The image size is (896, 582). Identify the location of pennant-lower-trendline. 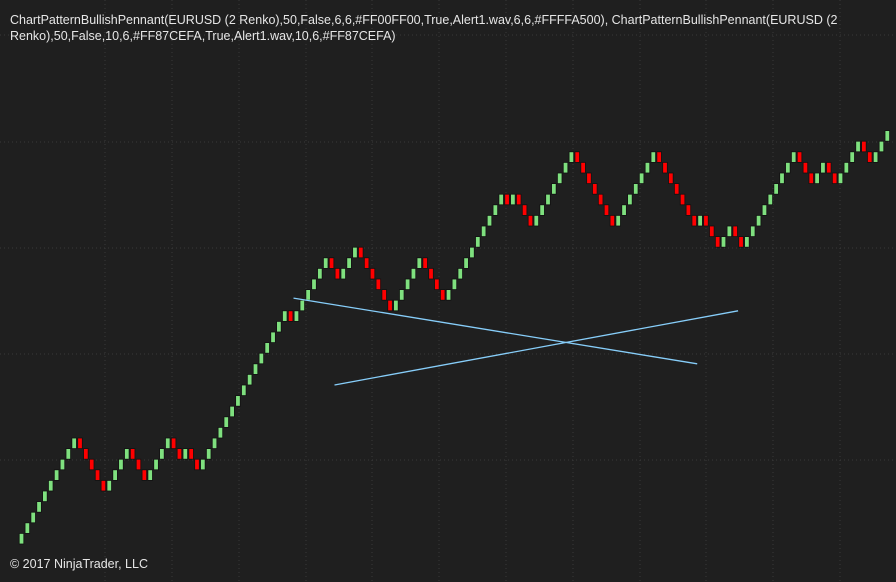
(536, 348).